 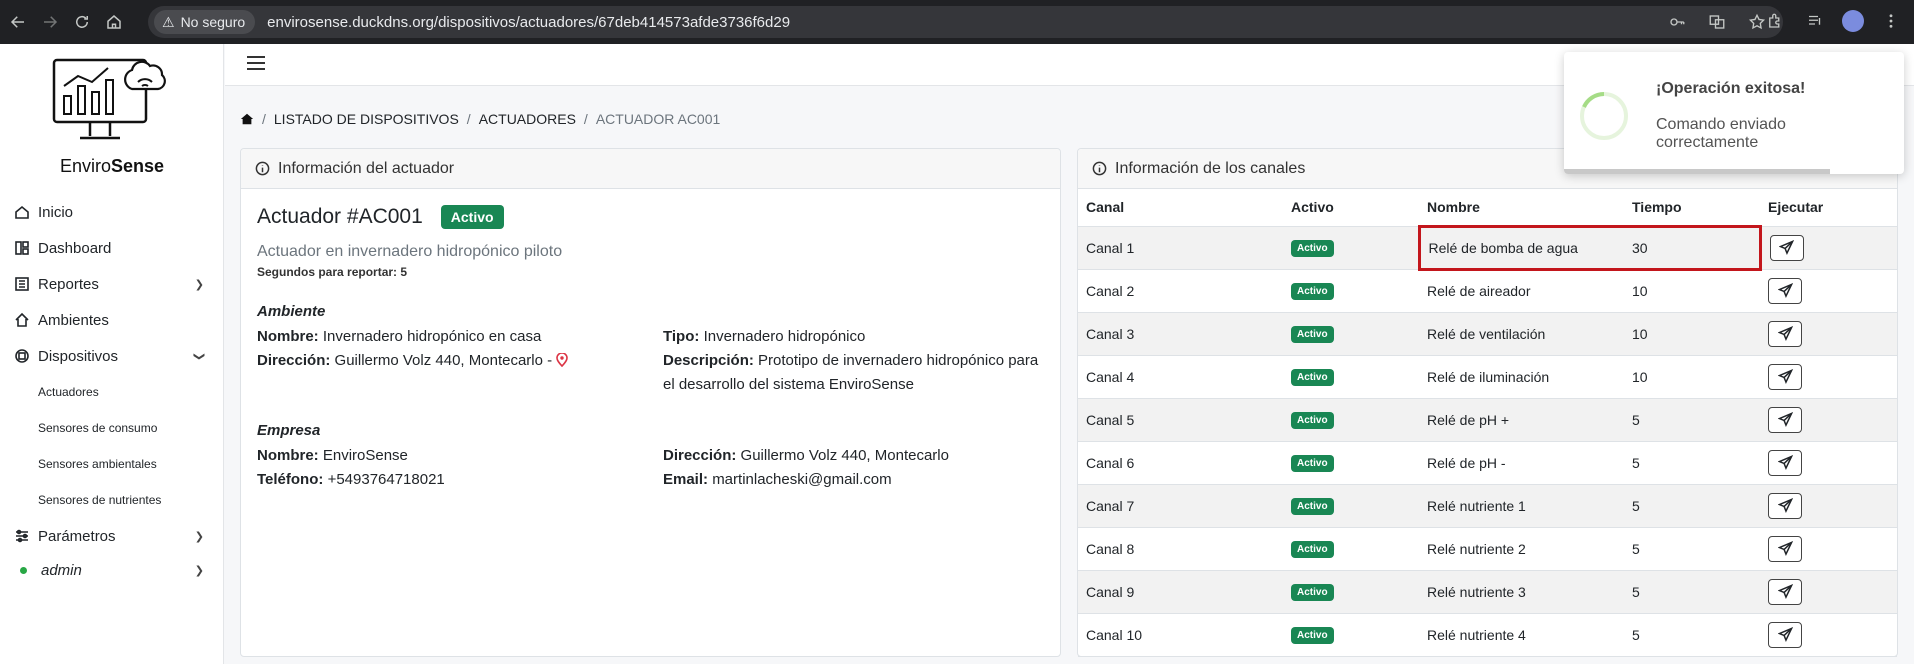 I want to click on breadcrumb-link-dispositivos: LISTADO DE DISPOSITIVOS, so click(x=366, y=119).